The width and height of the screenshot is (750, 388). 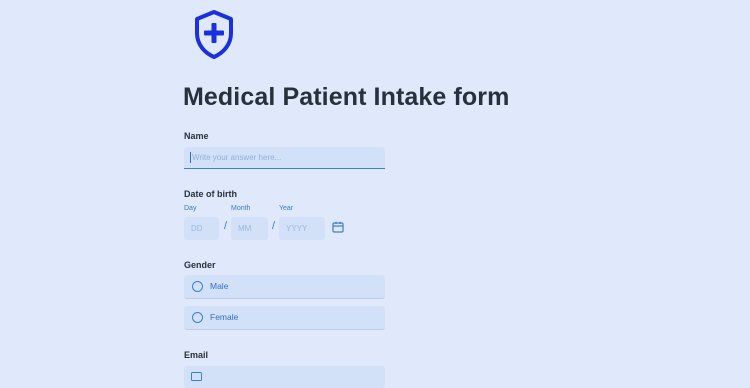 I want to click on shield-plus-icon, so click(x=214, y=34).